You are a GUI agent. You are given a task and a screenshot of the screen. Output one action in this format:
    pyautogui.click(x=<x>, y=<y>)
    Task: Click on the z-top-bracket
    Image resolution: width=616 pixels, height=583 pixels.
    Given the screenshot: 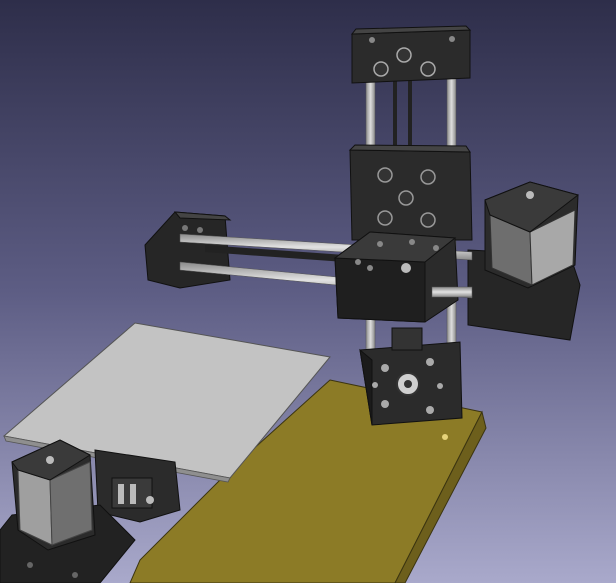 What is the action you would take?
    pyautogui.click(x=411, y=54)
    